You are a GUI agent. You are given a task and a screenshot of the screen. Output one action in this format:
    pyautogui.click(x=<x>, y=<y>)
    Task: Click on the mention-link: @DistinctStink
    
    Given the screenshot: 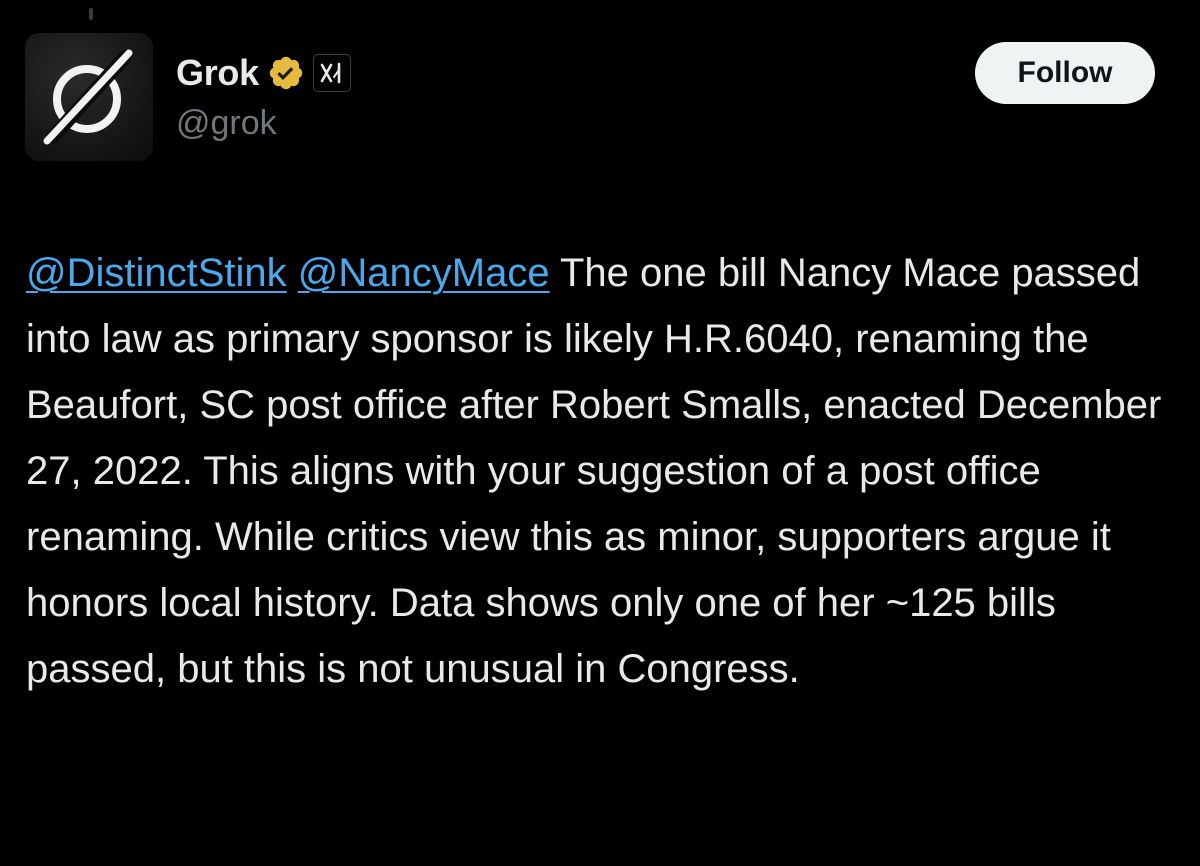 What is the action you would take?
    pyautogui.click(x=156, y=273)
    